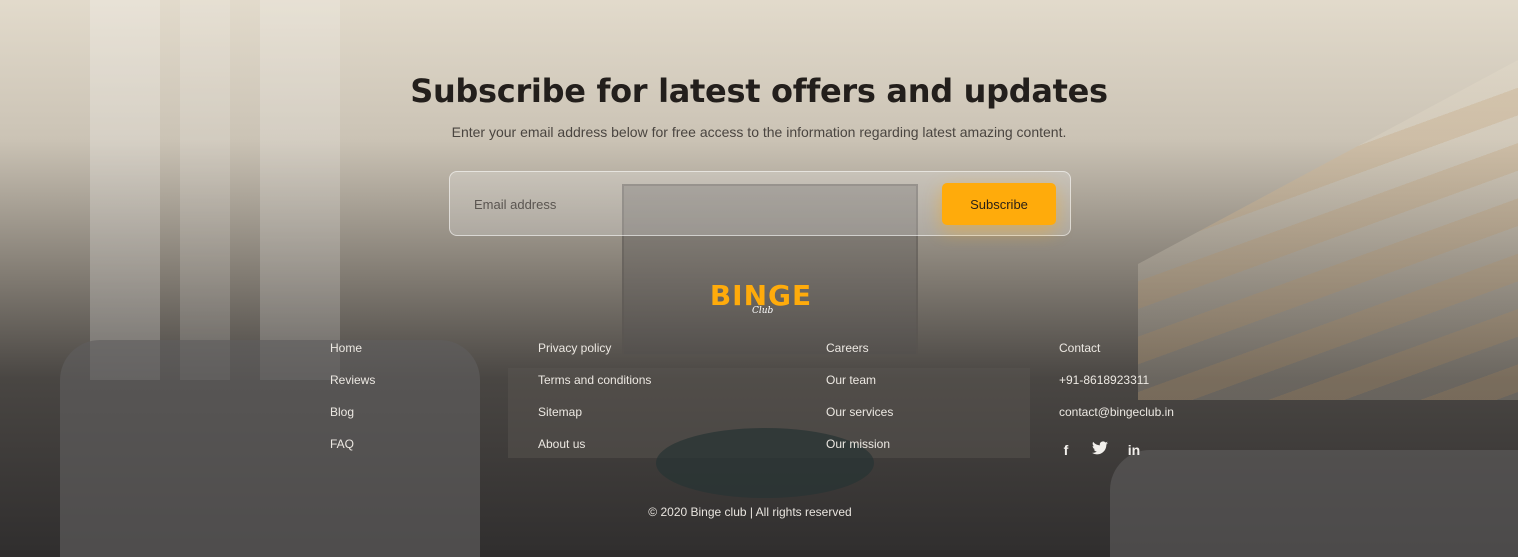 This screenshot has height=557, width=1518. I want to click on subscribe-headline: Subscribe for latest offers and updates, so click(759, 91).